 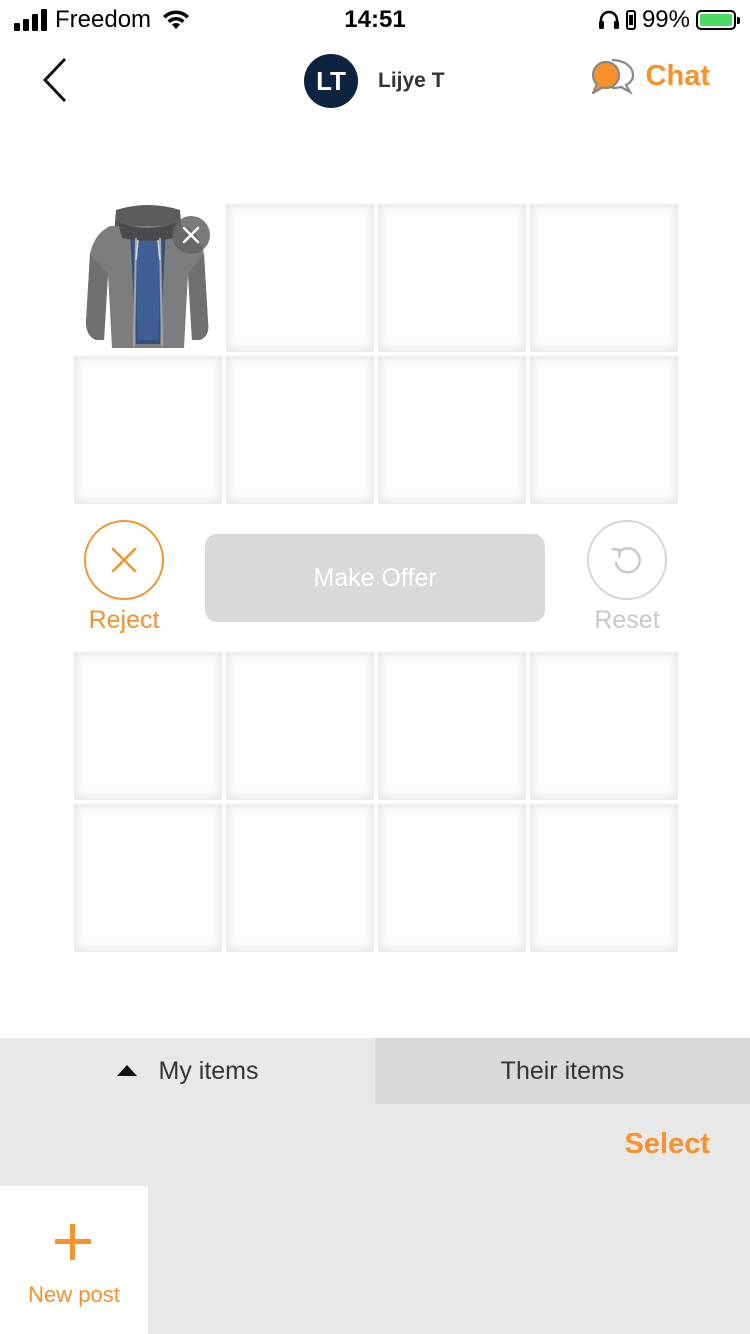 What do you see at coordinates (208, 1070) in the screenshot?
I see `tab-my-items-label: My items` at bounding box center [208, 1070].